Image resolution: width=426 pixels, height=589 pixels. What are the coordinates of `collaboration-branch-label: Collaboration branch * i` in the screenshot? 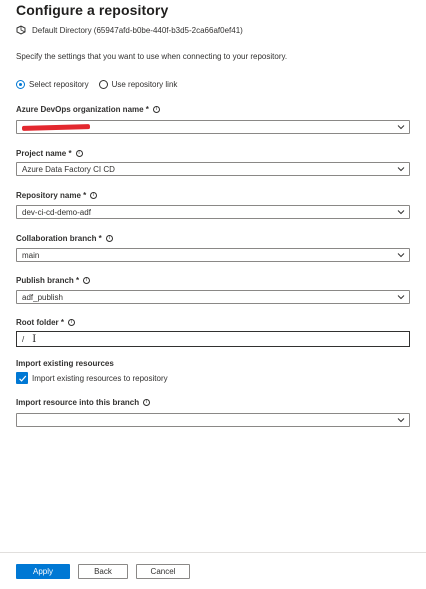 It's located at (64, 238).